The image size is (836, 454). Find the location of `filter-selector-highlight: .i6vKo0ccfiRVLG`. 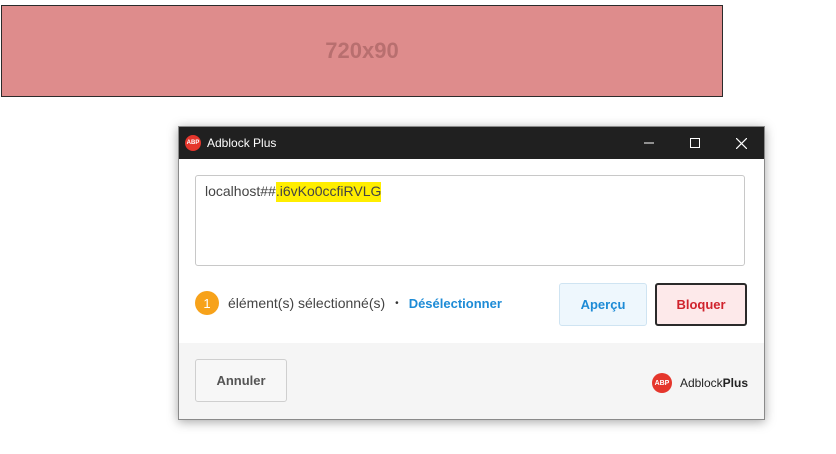

filter-selector-highlight: .i6vKo0ccfiRVLG is located at coordinates (328, 192).